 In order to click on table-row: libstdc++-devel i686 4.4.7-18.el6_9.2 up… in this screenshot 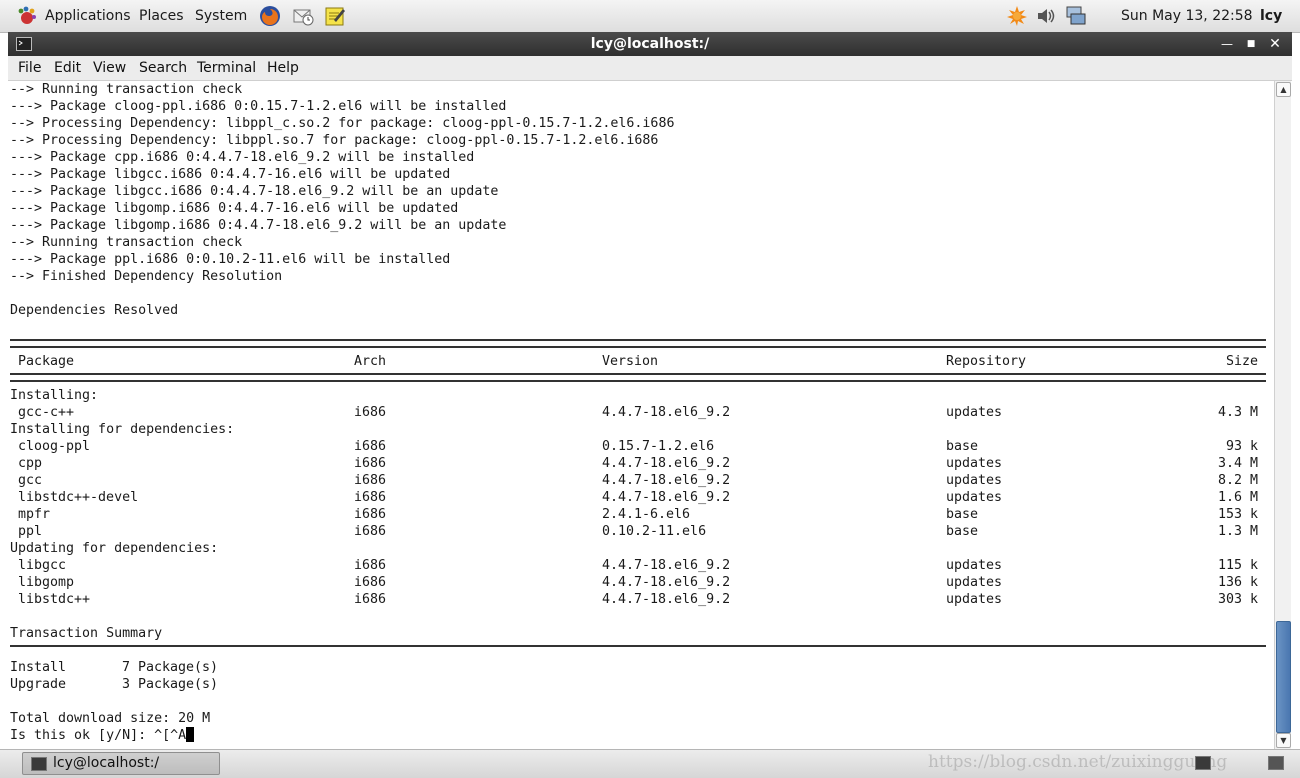, I will do `click(638, 497)`.